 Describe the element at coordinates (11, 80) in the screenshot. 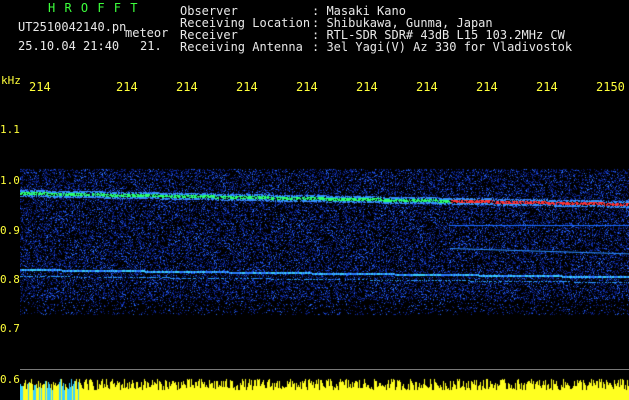

I see `axis-unit-label: kHz` at that location.